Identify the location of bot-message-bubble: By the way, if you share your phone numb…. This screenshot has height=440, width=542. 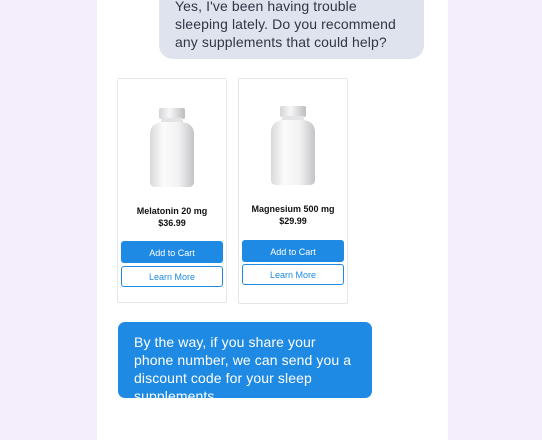
(245, 363).